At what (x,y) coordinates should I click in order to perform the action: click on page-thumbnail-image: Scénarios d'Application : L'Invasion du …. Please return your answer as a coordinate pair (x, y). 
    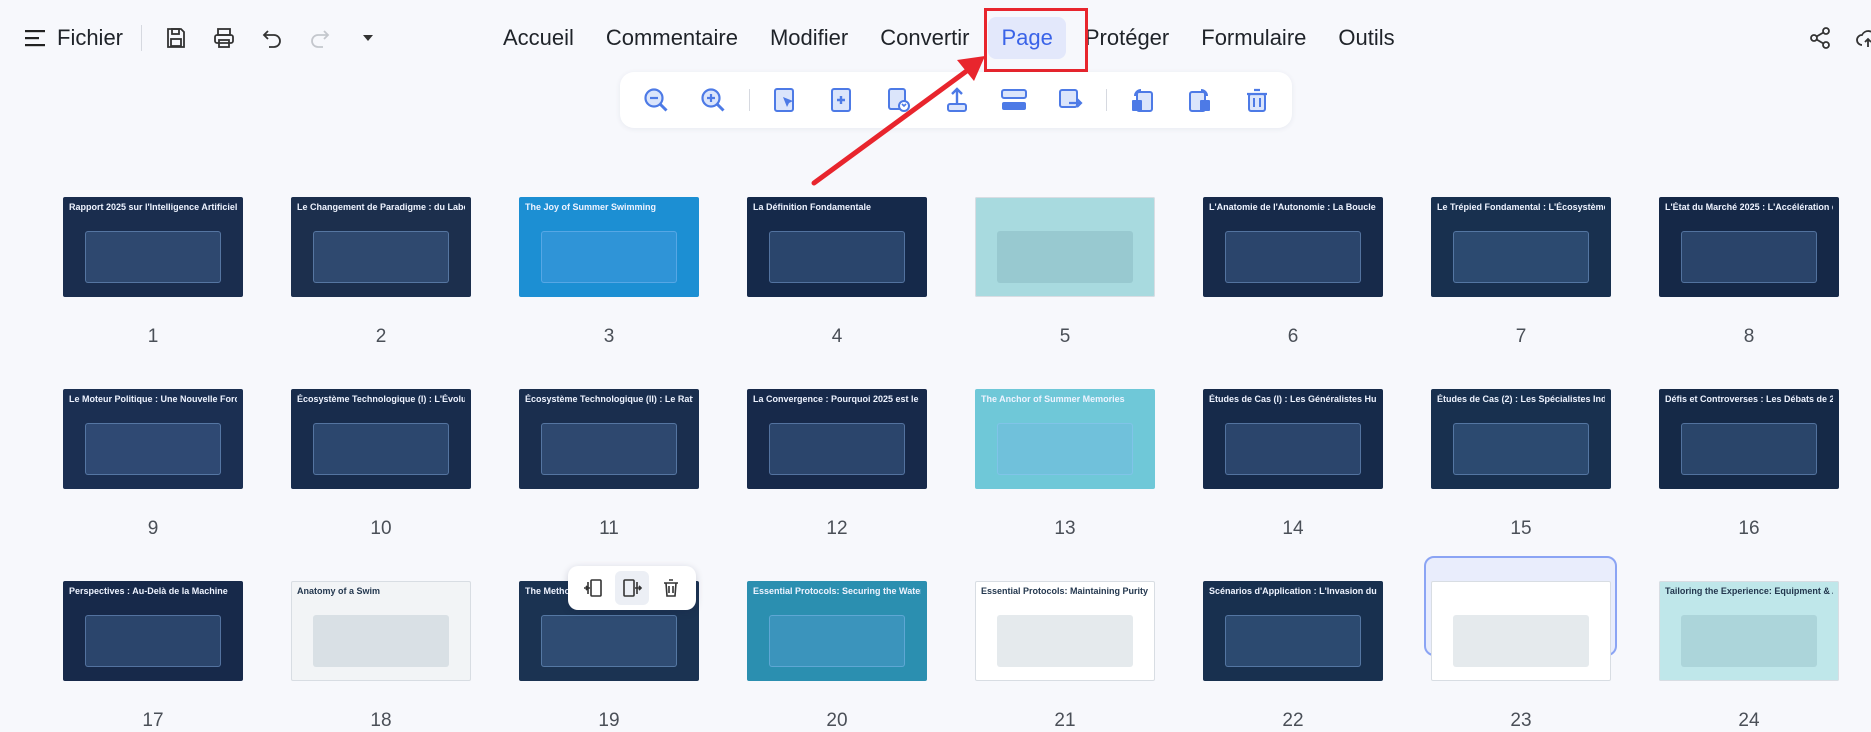
    Looking at the image, I should click on (1293, 631).